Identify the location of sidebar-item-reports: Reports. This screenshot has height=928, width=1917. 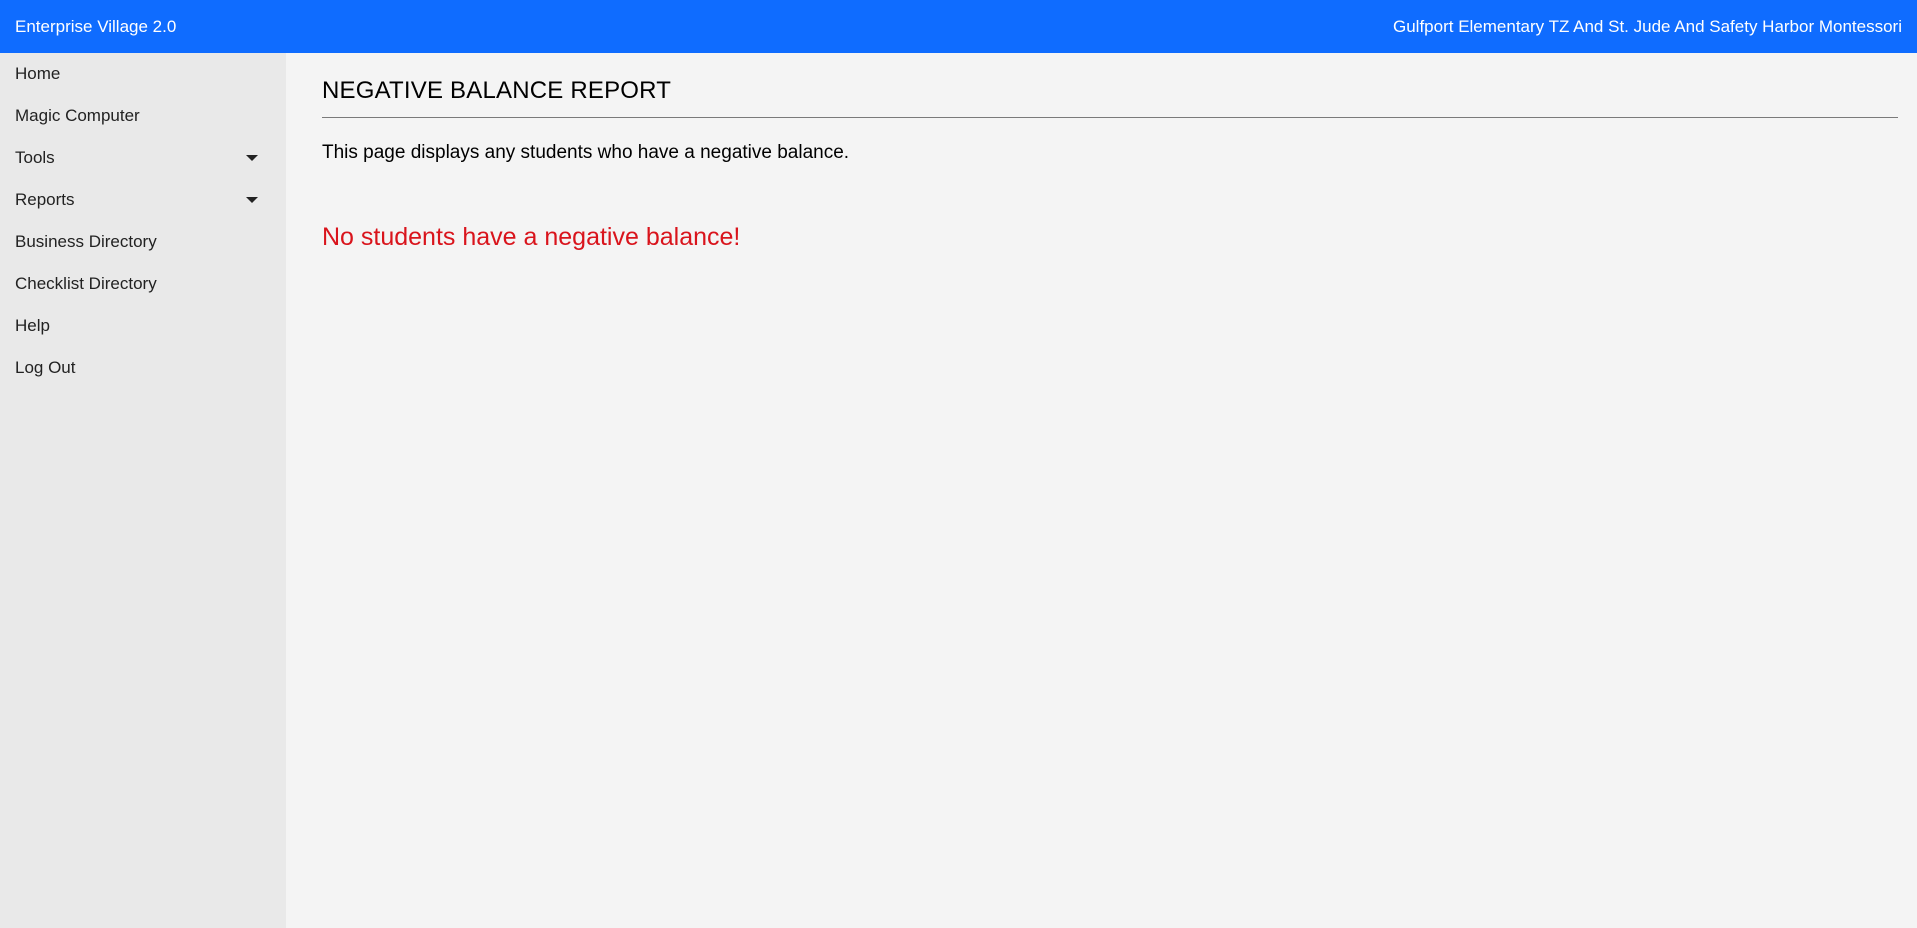
(143, 200).